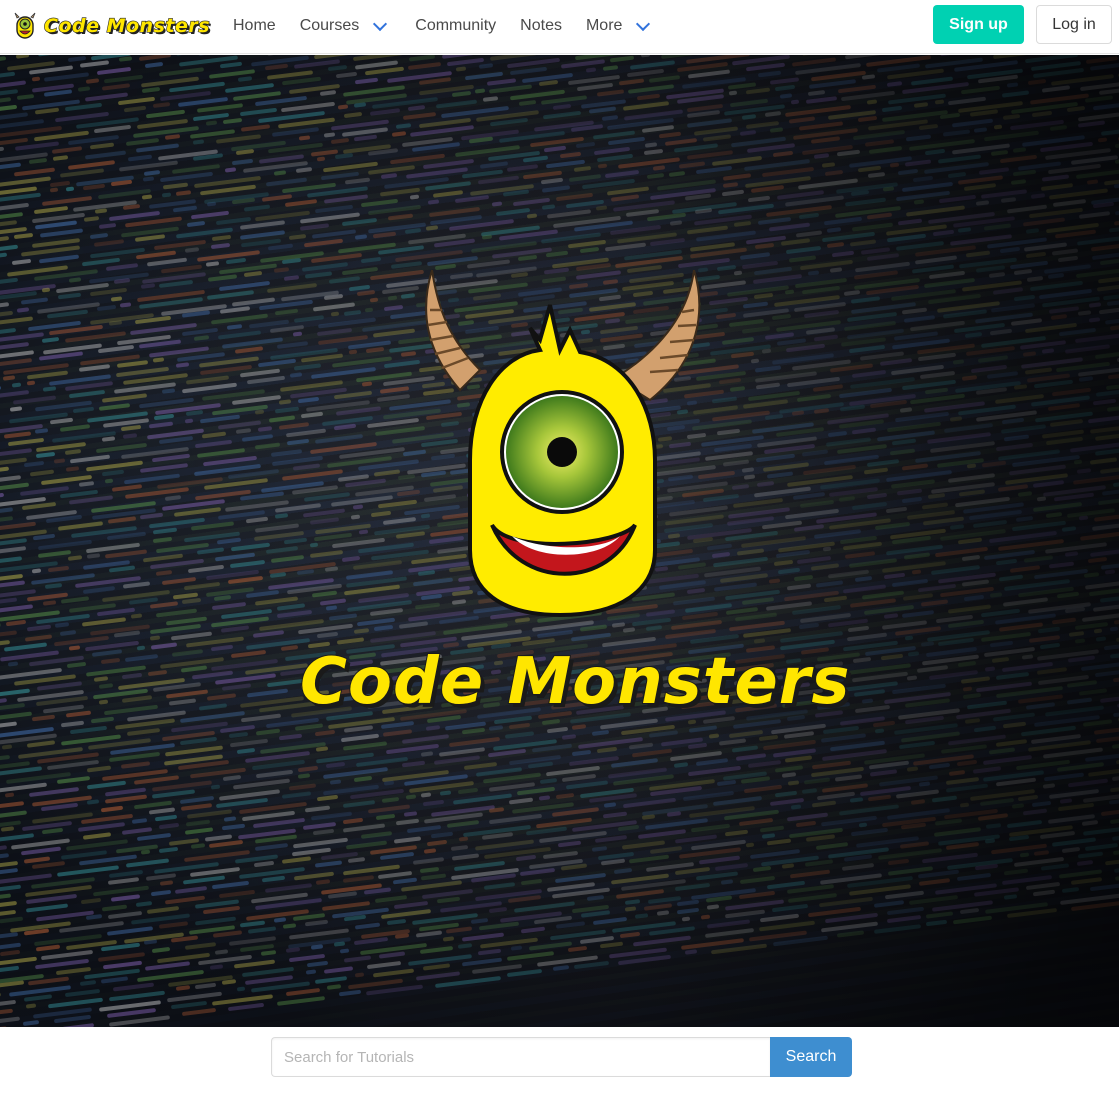 This screenshot has width=1119, height=1119. I want to click on nav-item-notes: Notes, so click(541, 26).